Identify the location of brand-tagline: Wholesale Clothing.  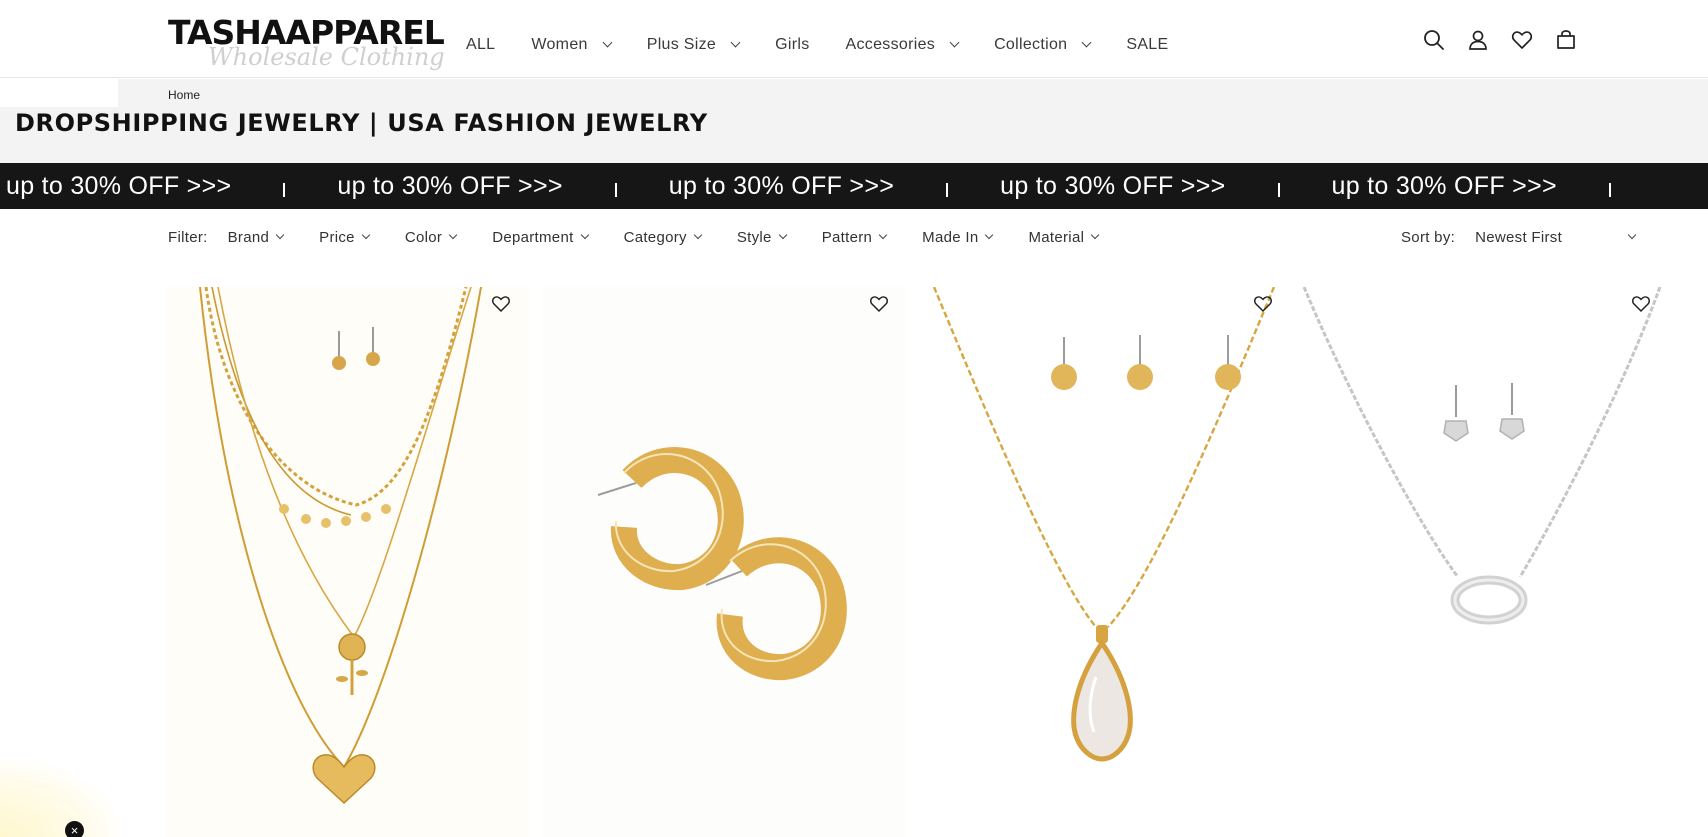
(326, 57).